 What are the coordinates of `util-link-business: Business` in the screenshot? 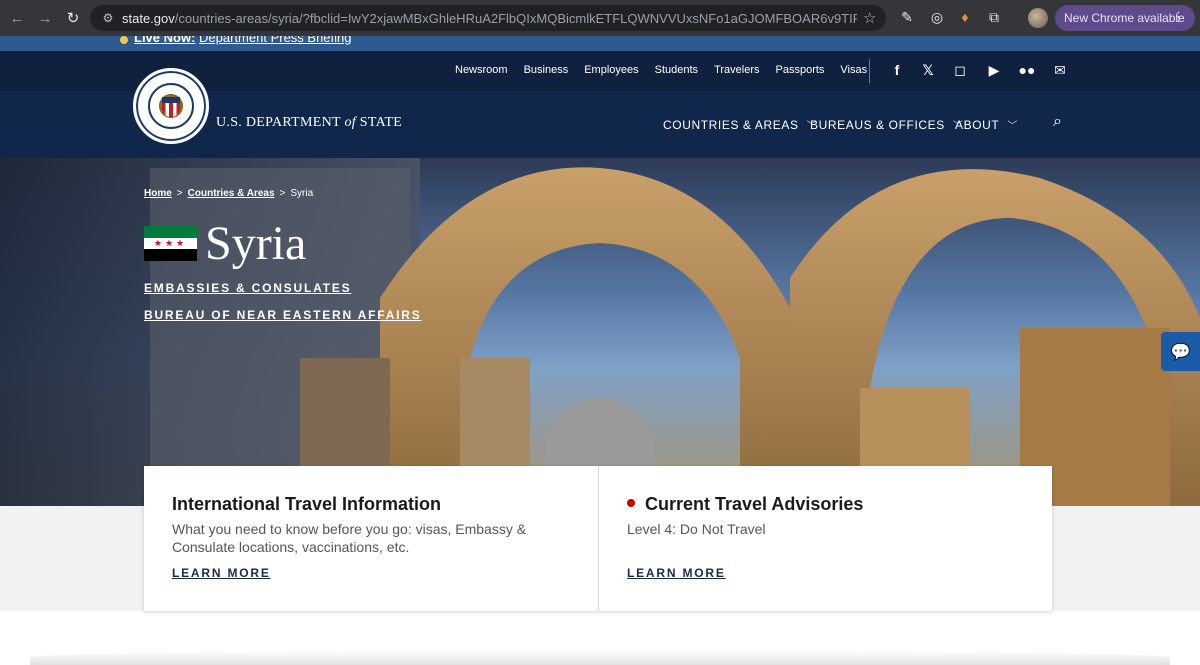 It's located at (546, 70).